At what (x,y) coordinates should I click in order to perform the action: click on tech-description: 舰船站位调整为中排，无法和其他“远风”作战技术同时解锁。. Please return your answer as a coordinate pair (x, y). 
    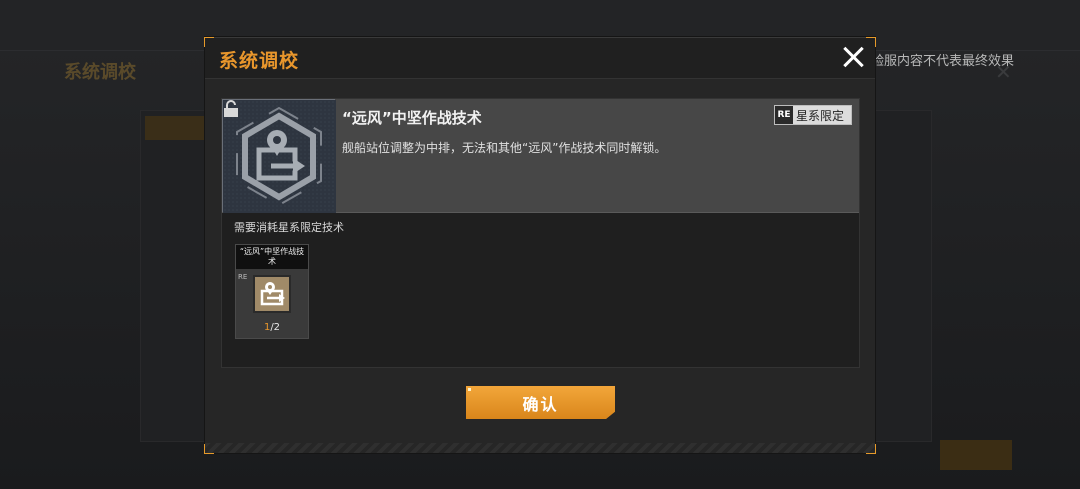
    Looking at the image, I should click on (504, 148).